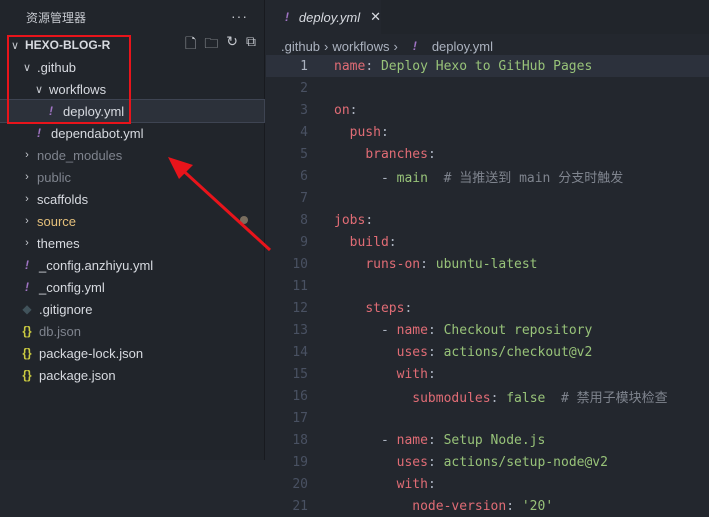 Image resolution: width=709 pixels, height=517 pixels. Describe the element at coordinates (27, 309) in the screenshot. I see `git-file-icon: ◆` at that location.